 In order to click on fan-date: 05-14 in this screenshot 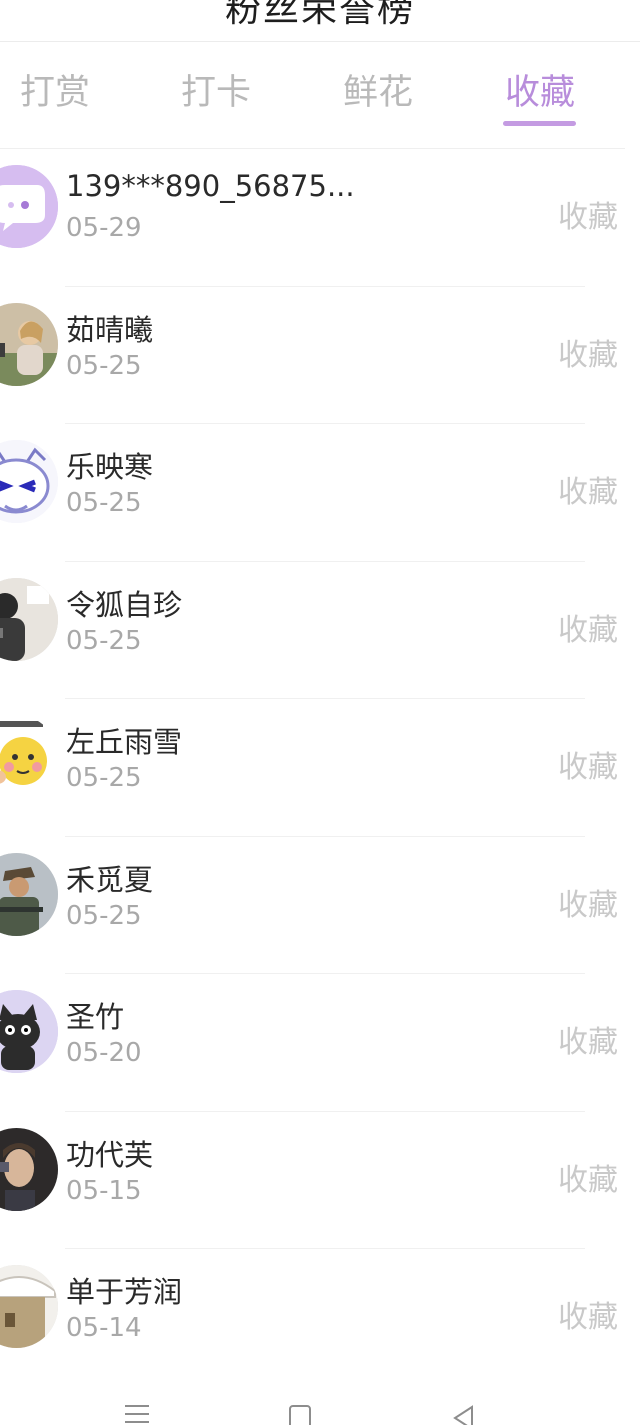, I will do `click(104, 1328)`.